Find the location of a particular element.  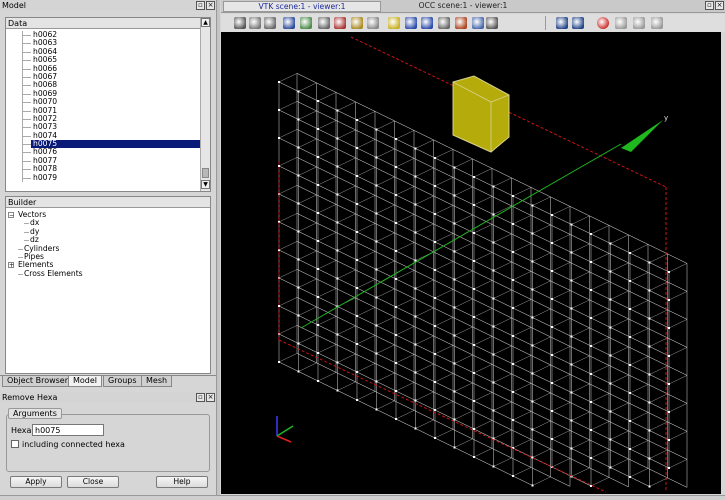

more-icon is located at coordinates (492, 23).